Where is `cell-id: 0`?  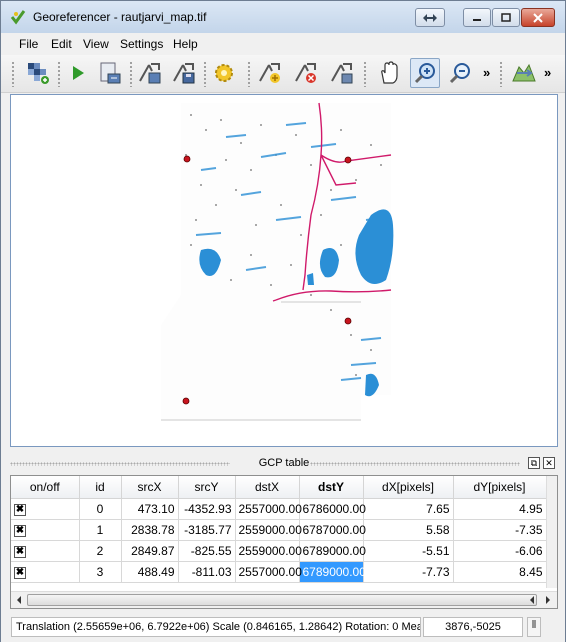
cell-id: 0 is located at coordinates (100, 509).